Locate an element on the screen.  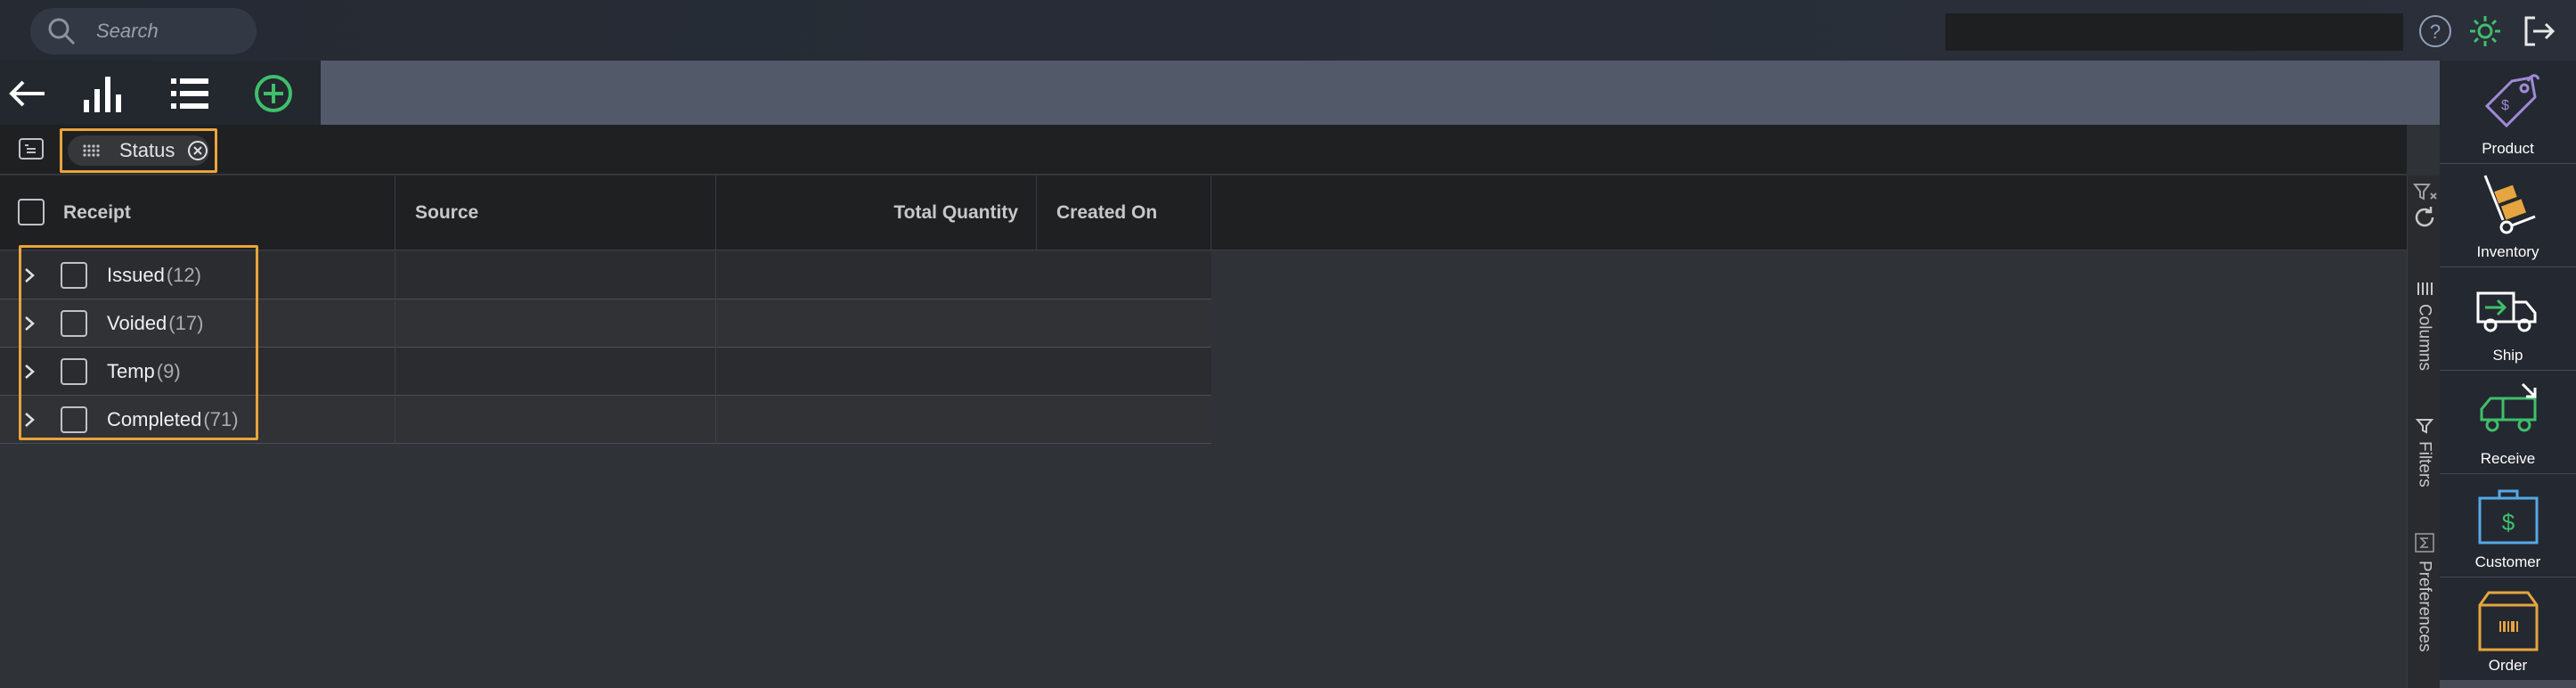
column-header-created-on: Created On is located at coordinates (1124, 213).